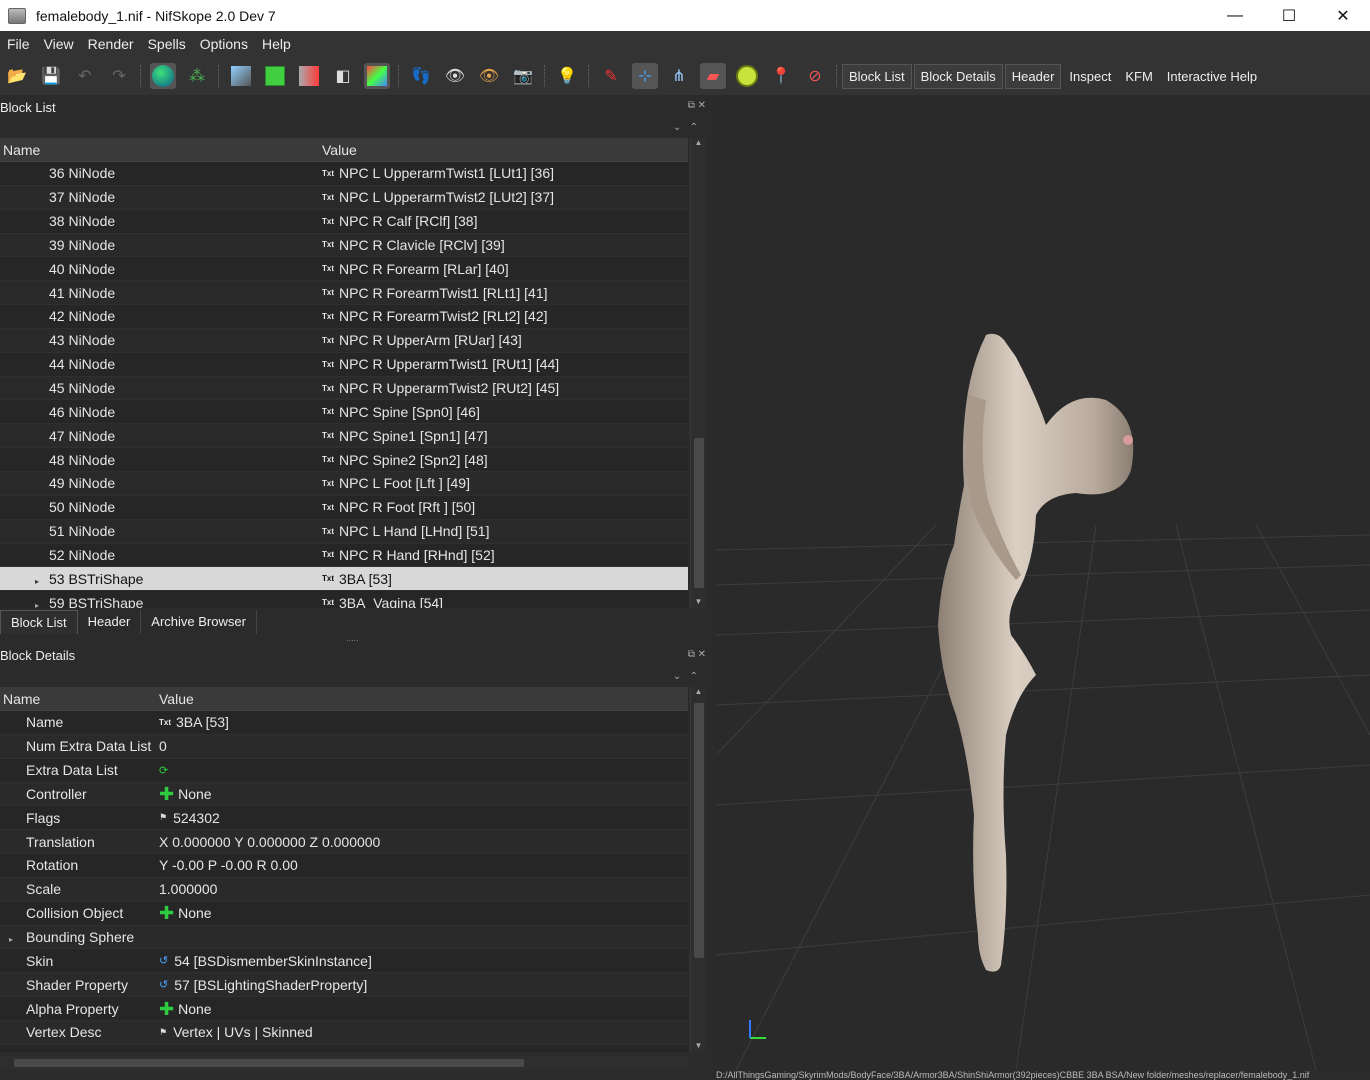 This screenshot has height=1080, width=1370. What do you see at coordinates (344, 914) in the screenshot?
I see `detail-row: Collision Object ✚ None` at bounding box center [344, 914].